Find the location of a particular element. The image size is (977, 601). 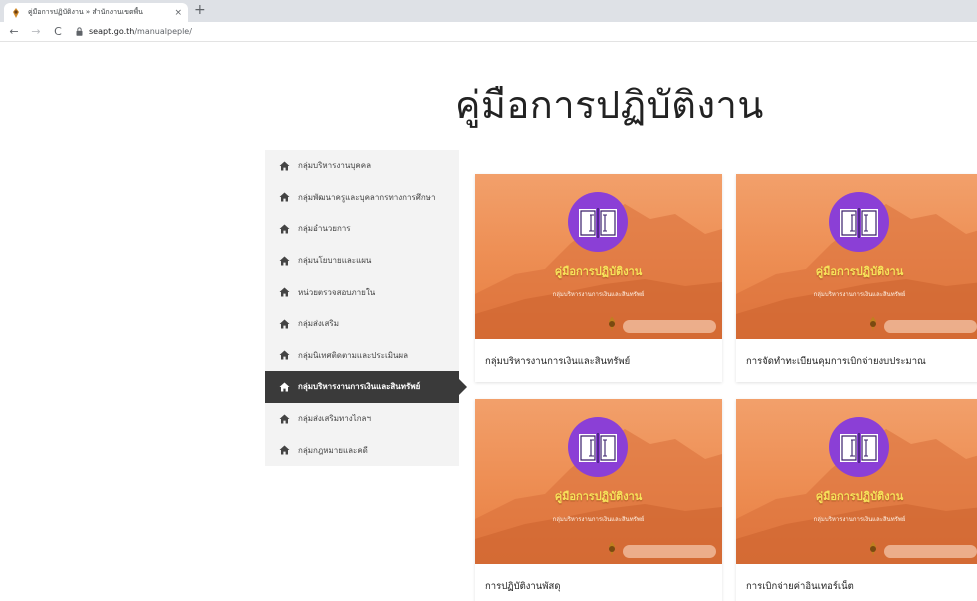

url-path: /manualpeple/ is located at coordinates (163, 31).